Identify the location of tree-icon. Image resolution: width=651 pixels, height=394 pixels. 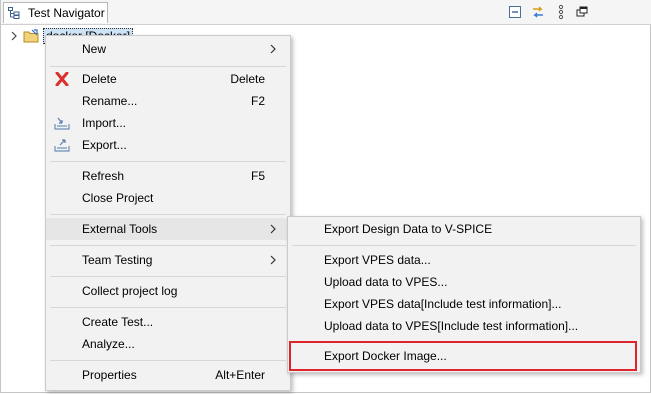
(14, 13).